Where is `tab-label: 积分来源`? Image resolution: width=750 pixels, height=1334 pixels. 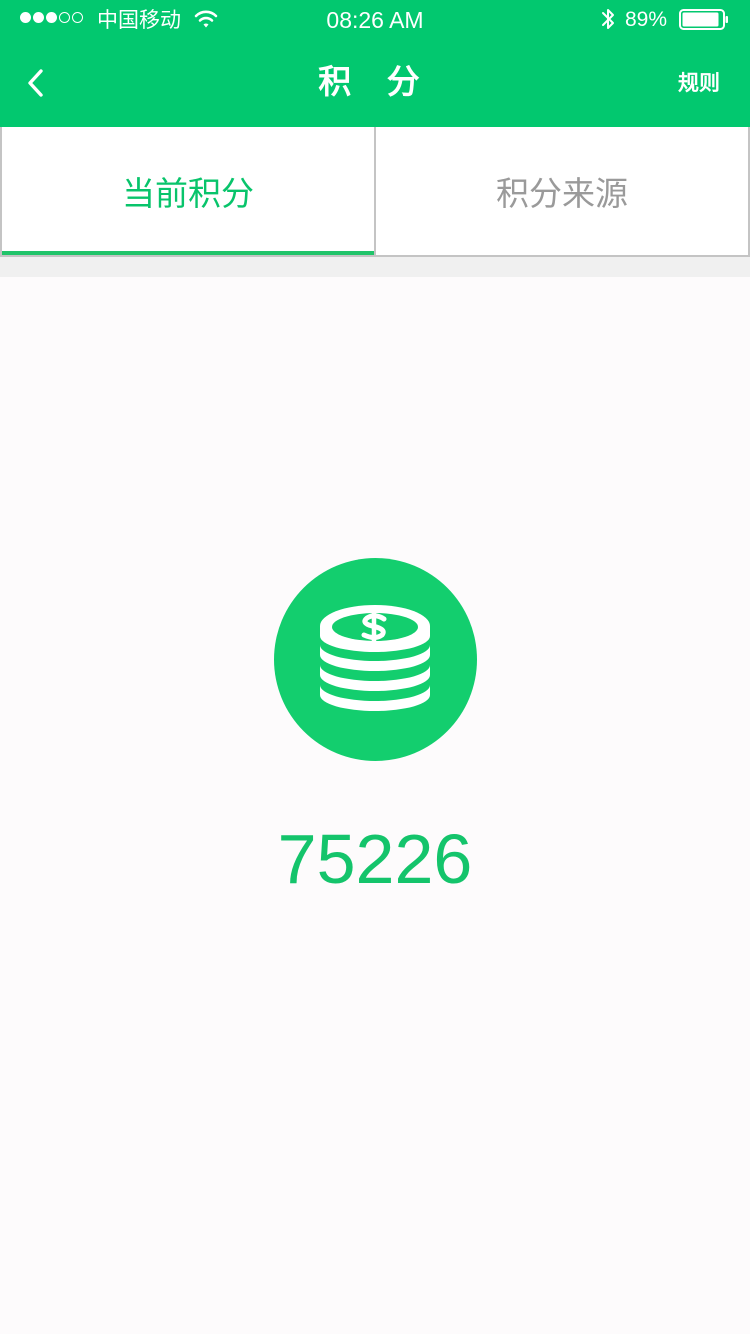
tab-label: 积分来源 is located at coordinates (562, 193).